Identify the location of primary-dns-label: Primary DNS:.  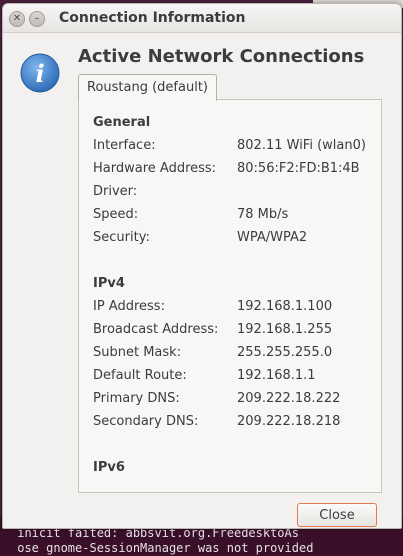
(136, 398).